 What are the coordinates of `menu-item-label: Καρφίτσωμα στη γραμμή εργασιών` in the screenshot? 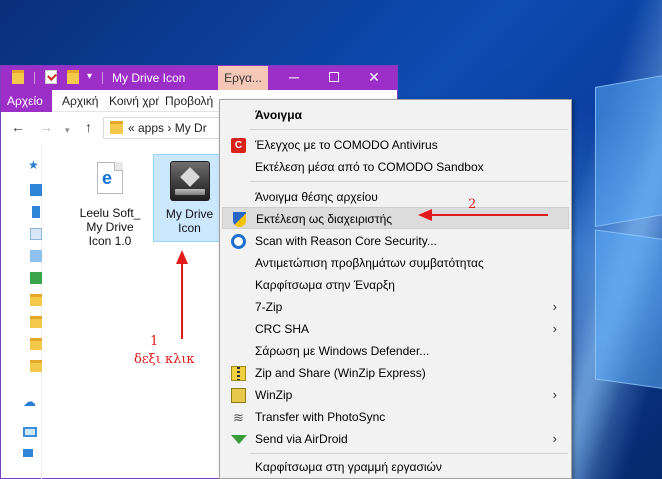 It's located at (348, 467).